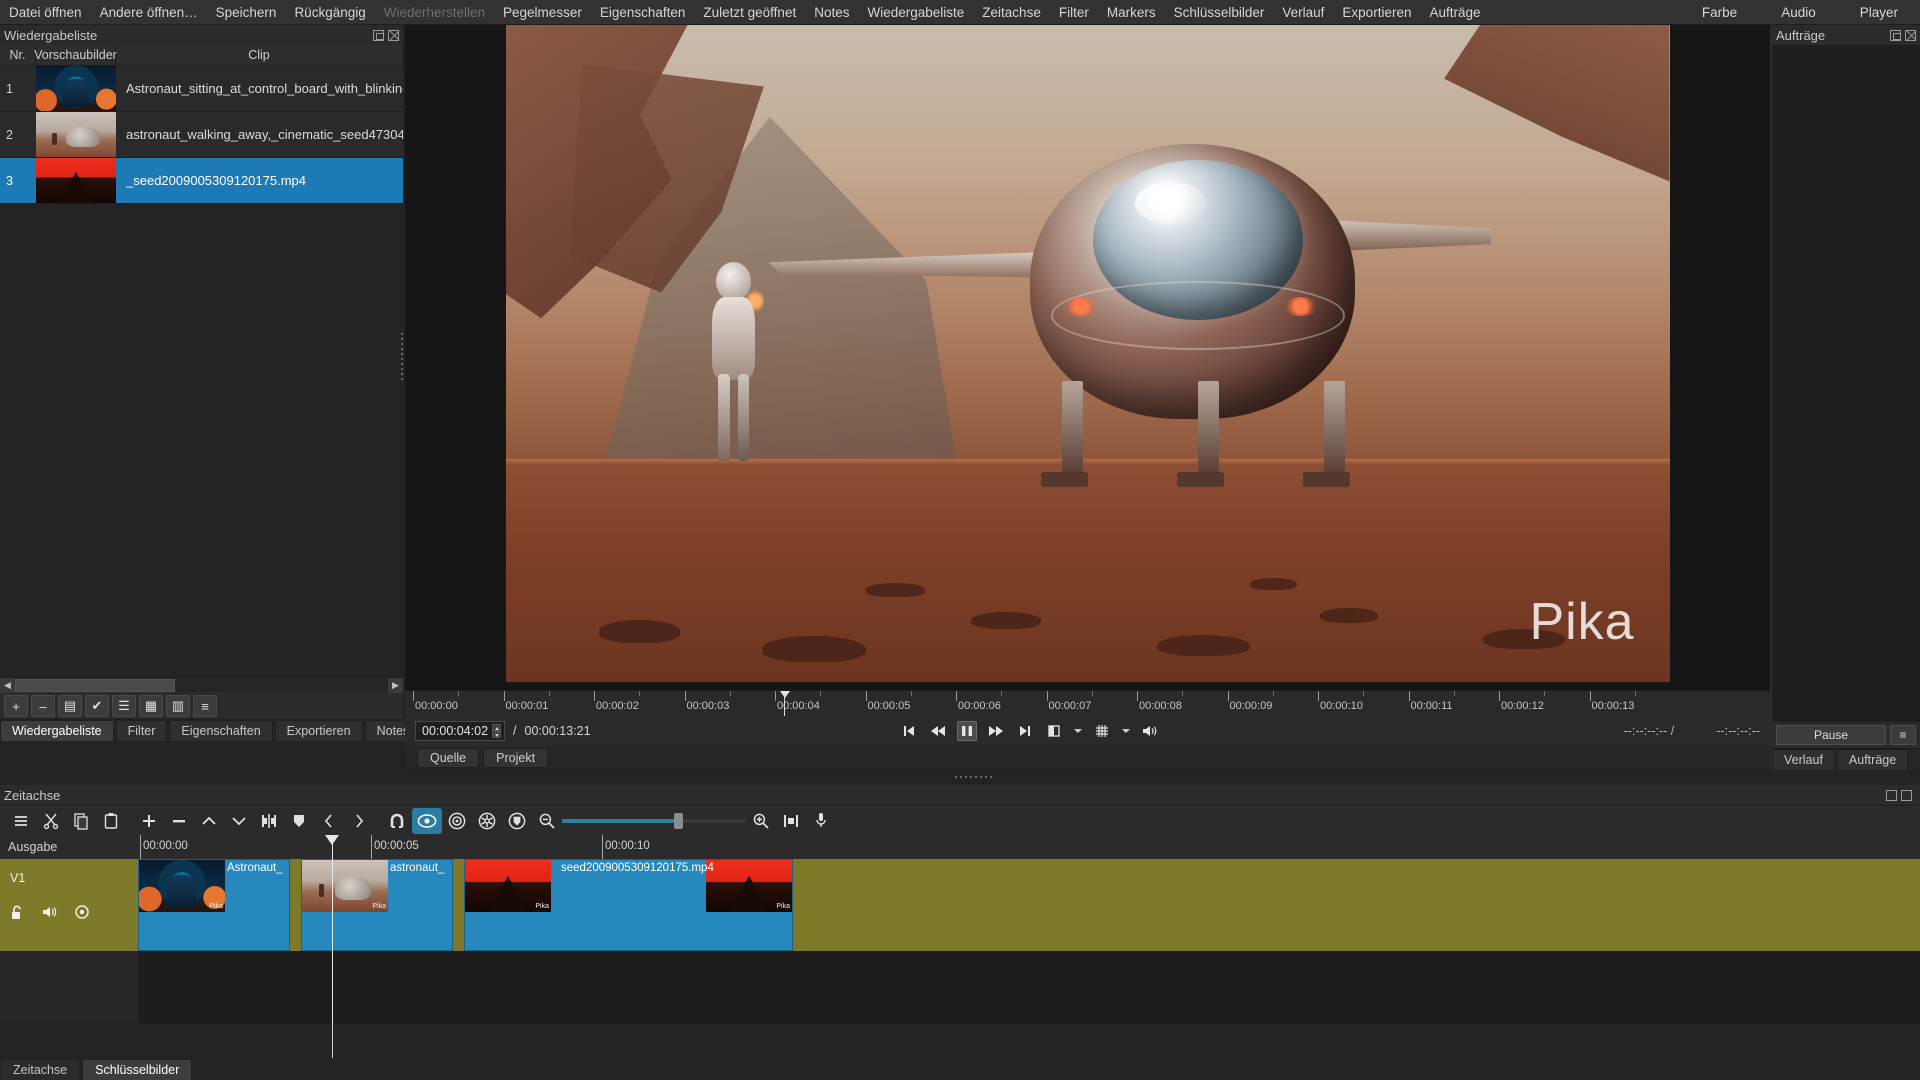 Image resolution: width=1920 pixels, height=1080 pixels. What do you see at coordinates (82, 913) in the screenshot?
I see `hide-icon` at bounding box center [82, 913].